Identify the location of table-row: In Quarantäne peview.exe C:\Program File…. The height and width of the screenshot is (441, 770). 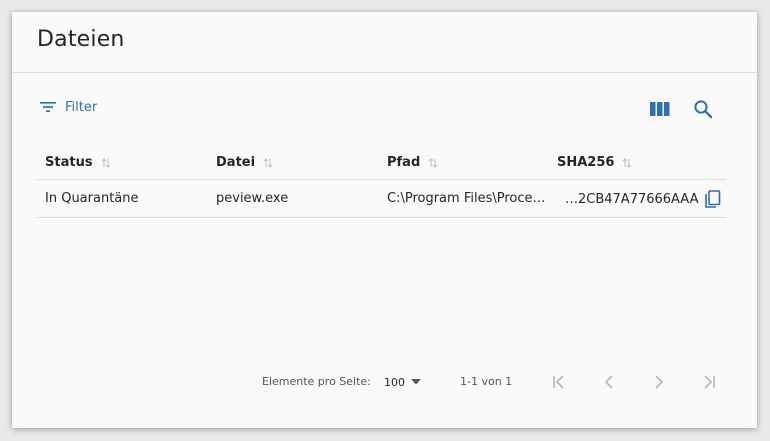
(381, 199).